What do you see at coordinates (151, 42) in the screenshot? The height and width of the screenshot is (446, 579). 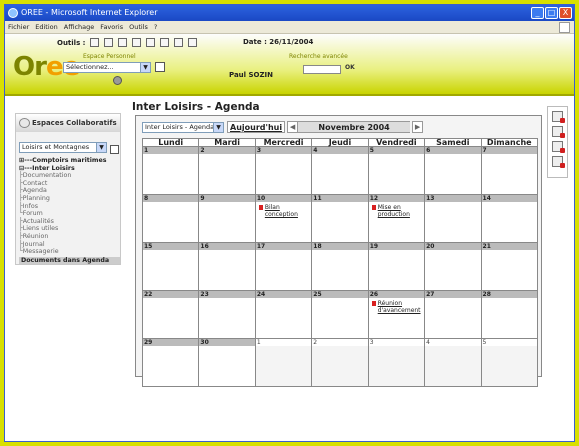 I see `help-icon` at bounding box center [151, 42].